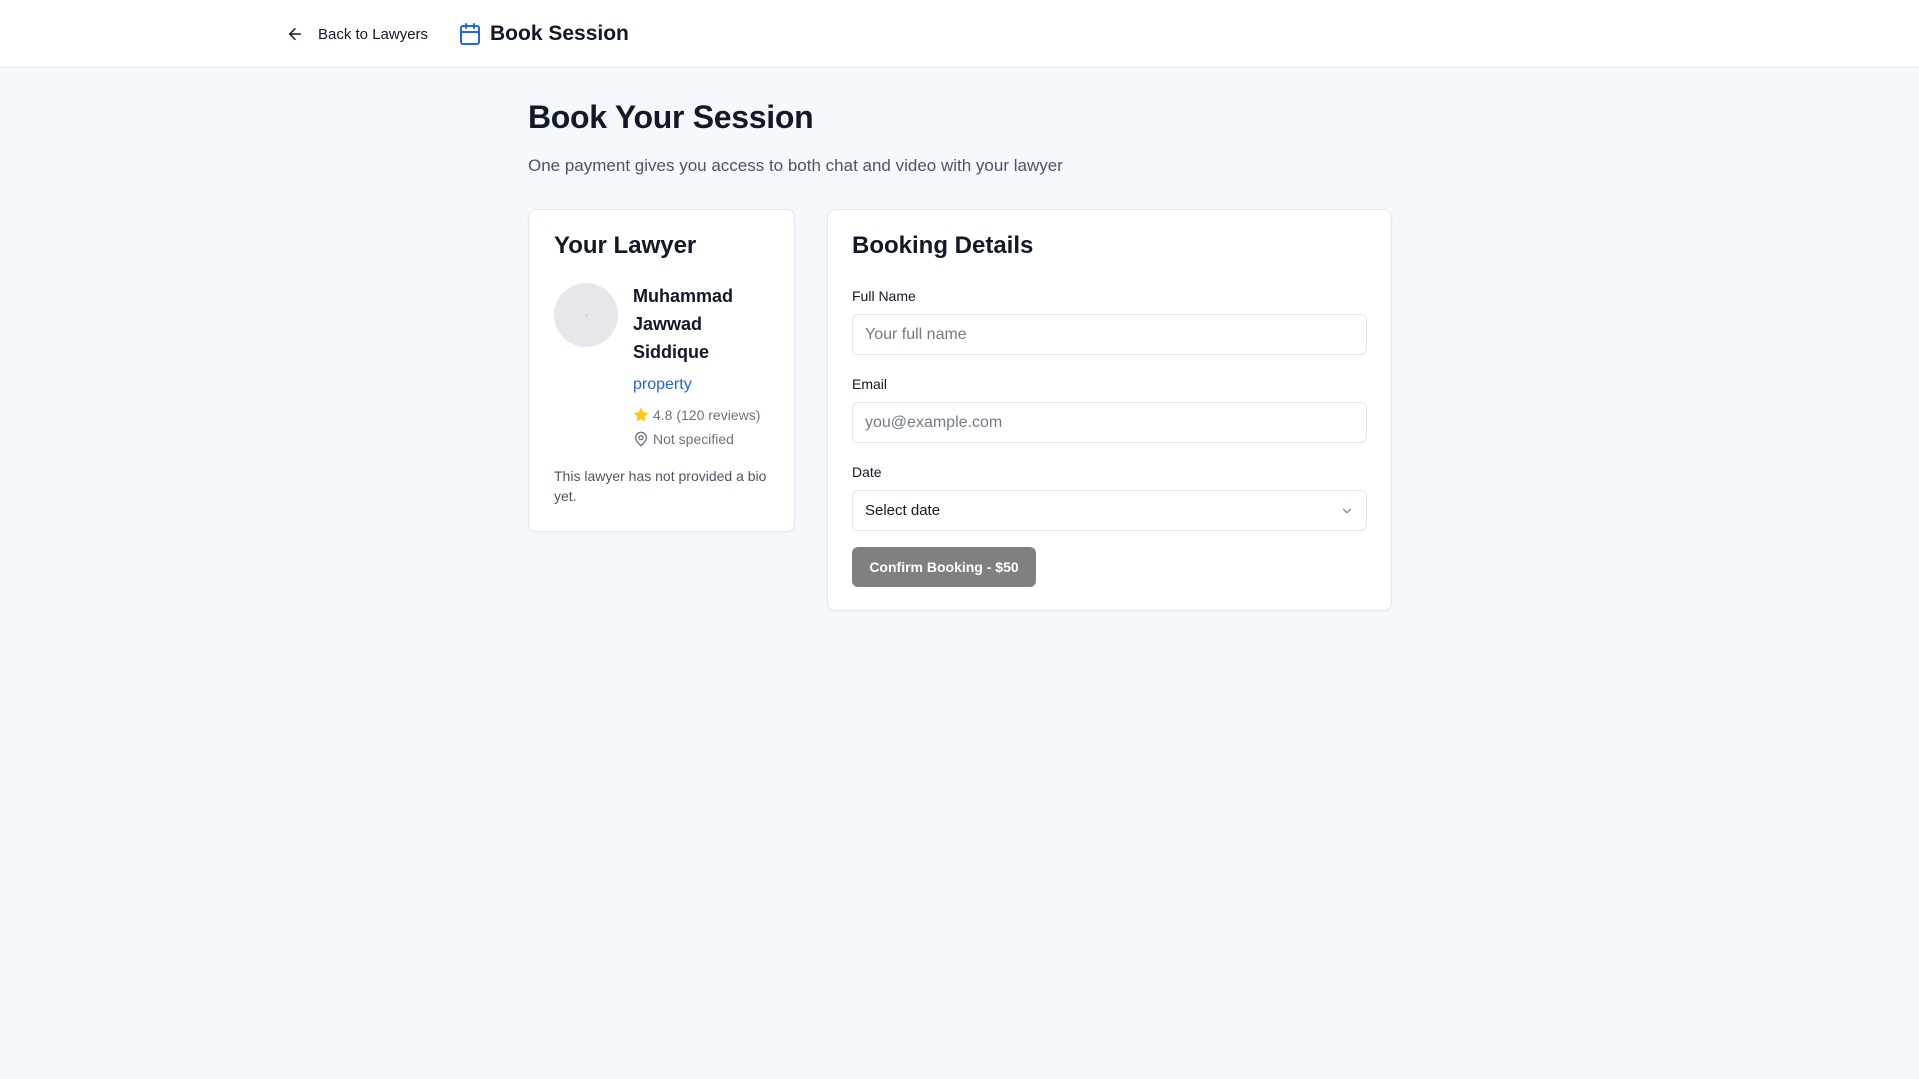  I want to click on header-title: Book Session, so click(559, 33).